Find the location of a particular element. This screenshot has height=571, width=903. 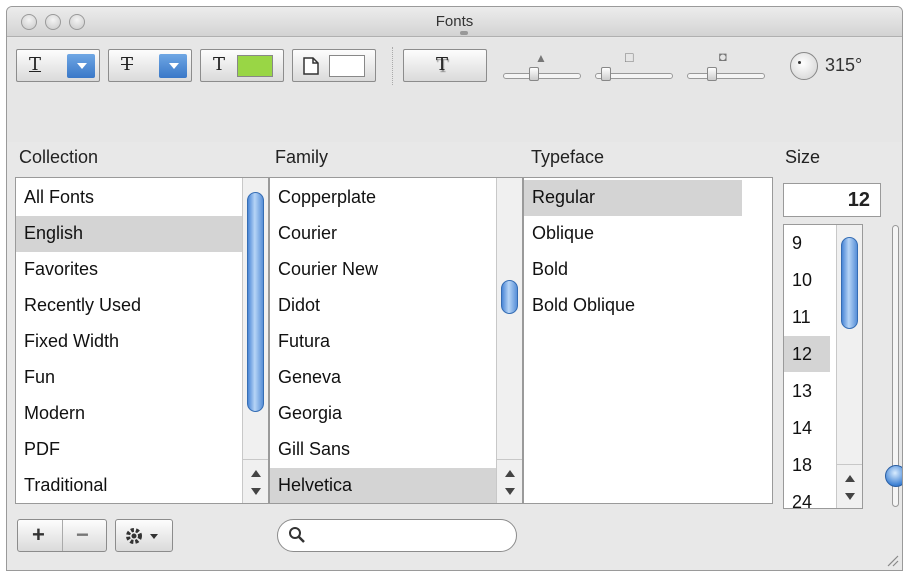

list-item: 18 is located at coordinates (807, 465).